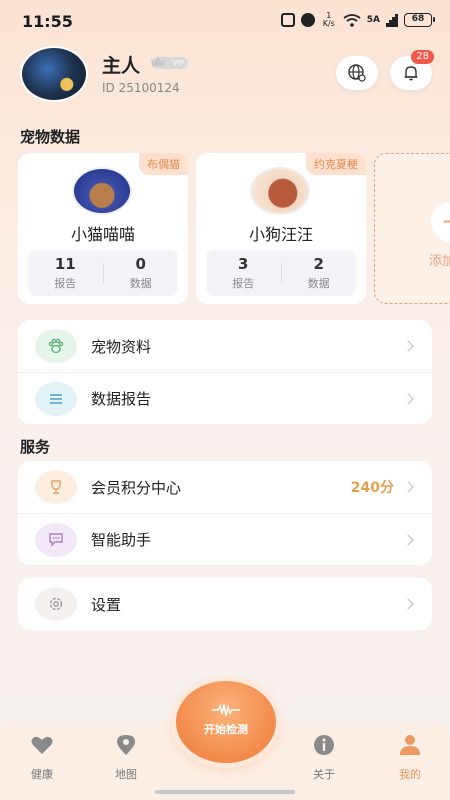 This screenshot has width=450, height=800. I want to click on paw-icon, so click(56, 346).